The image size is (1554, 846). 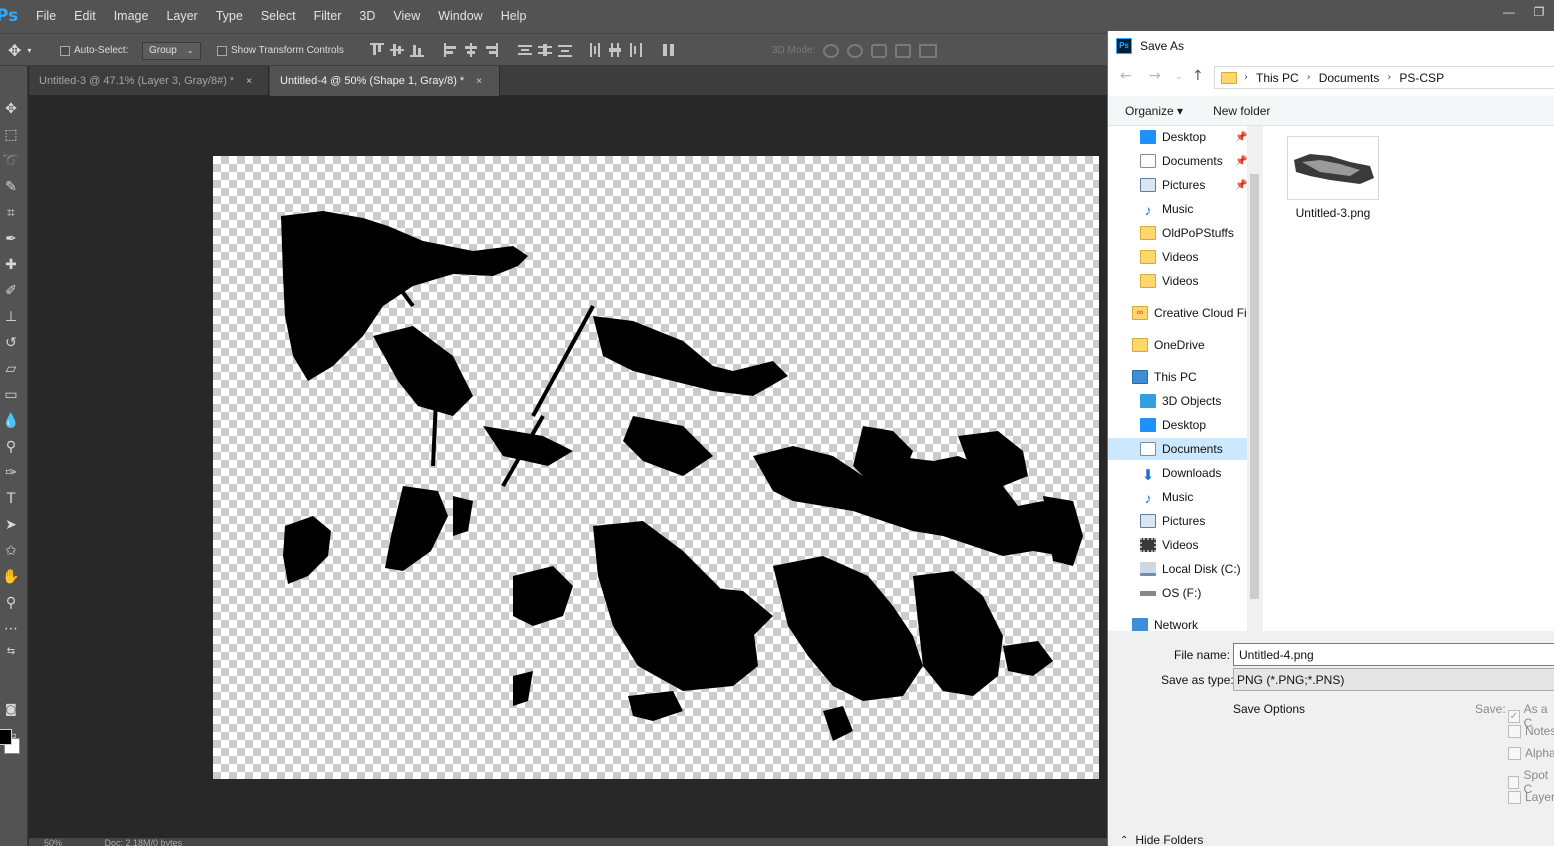 What do you see at coordinates (11, 291) in the screenshot?
I see `brush-tool-icon: ✐` at bounding box center [11, 291].